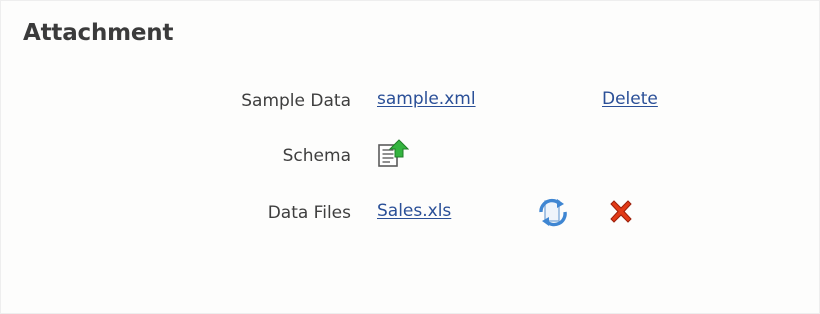 This screenshot has width=820, height=314. What do you see at coordinates (98, 33) in the screenshot?
I see `section-title: Attachment` at bounding box center [98, 33].